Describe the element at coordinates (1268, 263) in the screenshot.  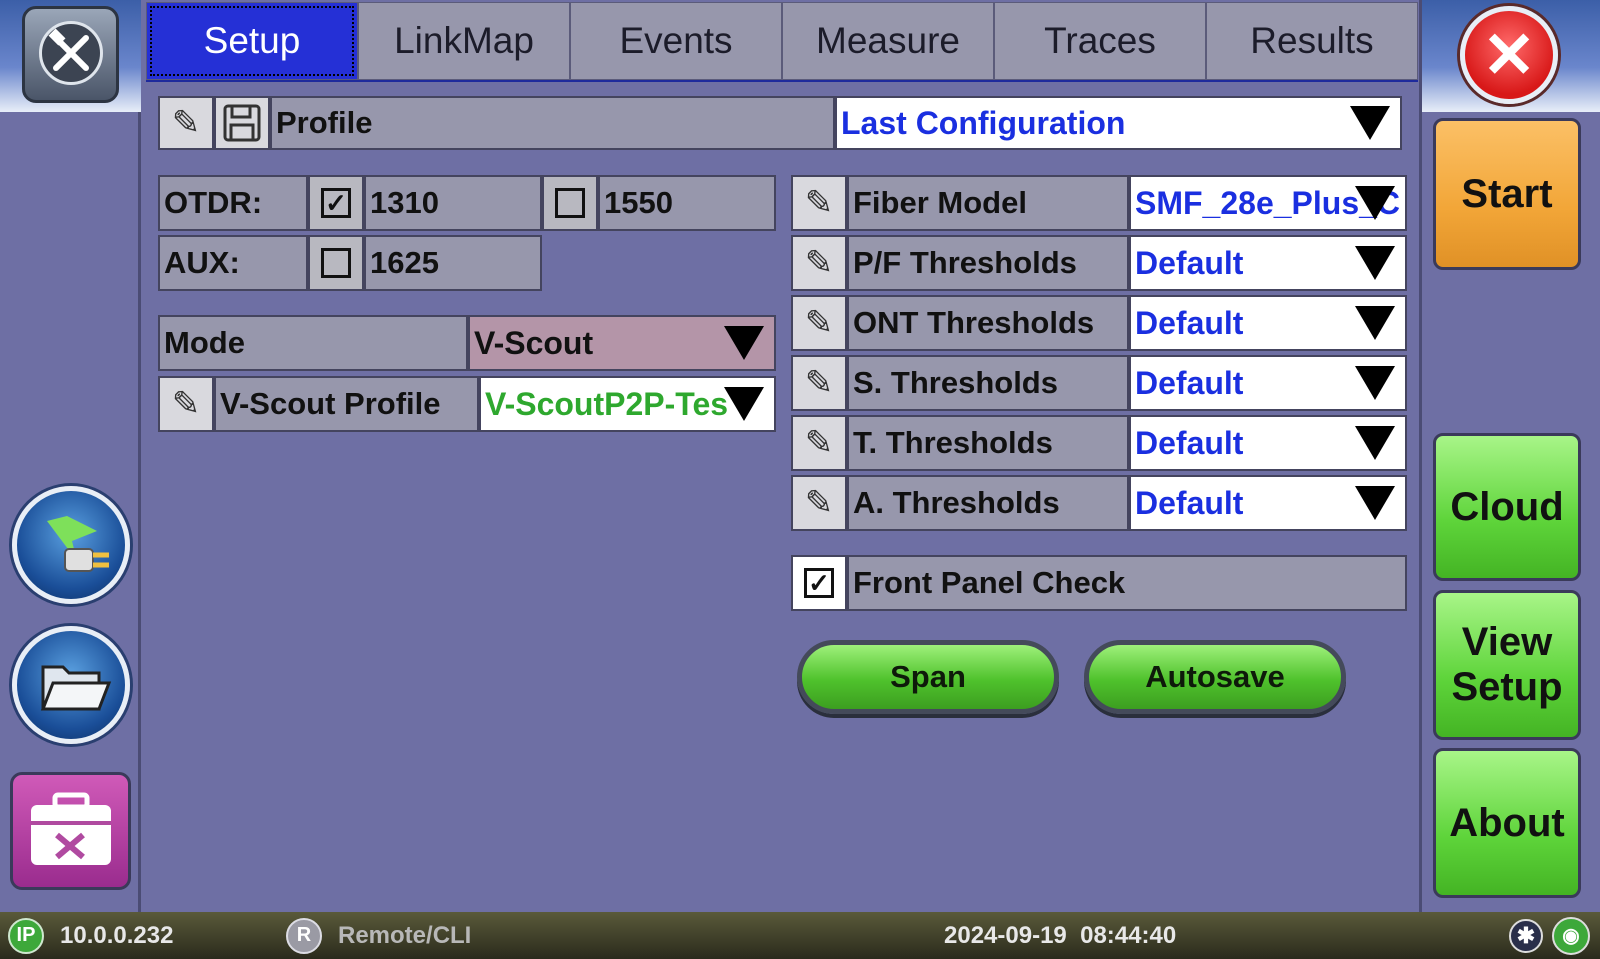
I see `pf-thresholds-dropdown: Default` at that location.